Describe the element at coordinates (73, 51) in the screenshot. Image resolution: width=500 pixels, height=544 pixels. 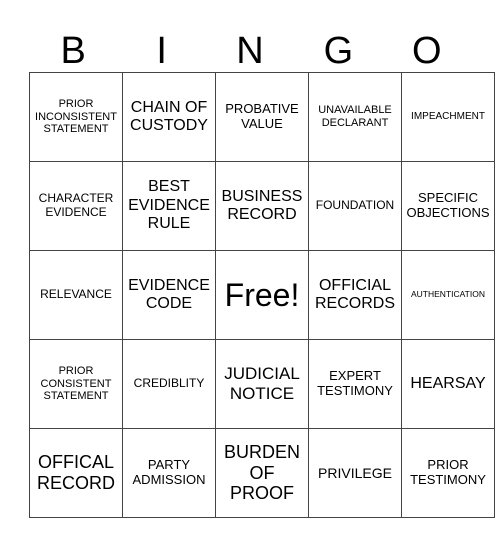
I see `header-letter-b: B` at that location.